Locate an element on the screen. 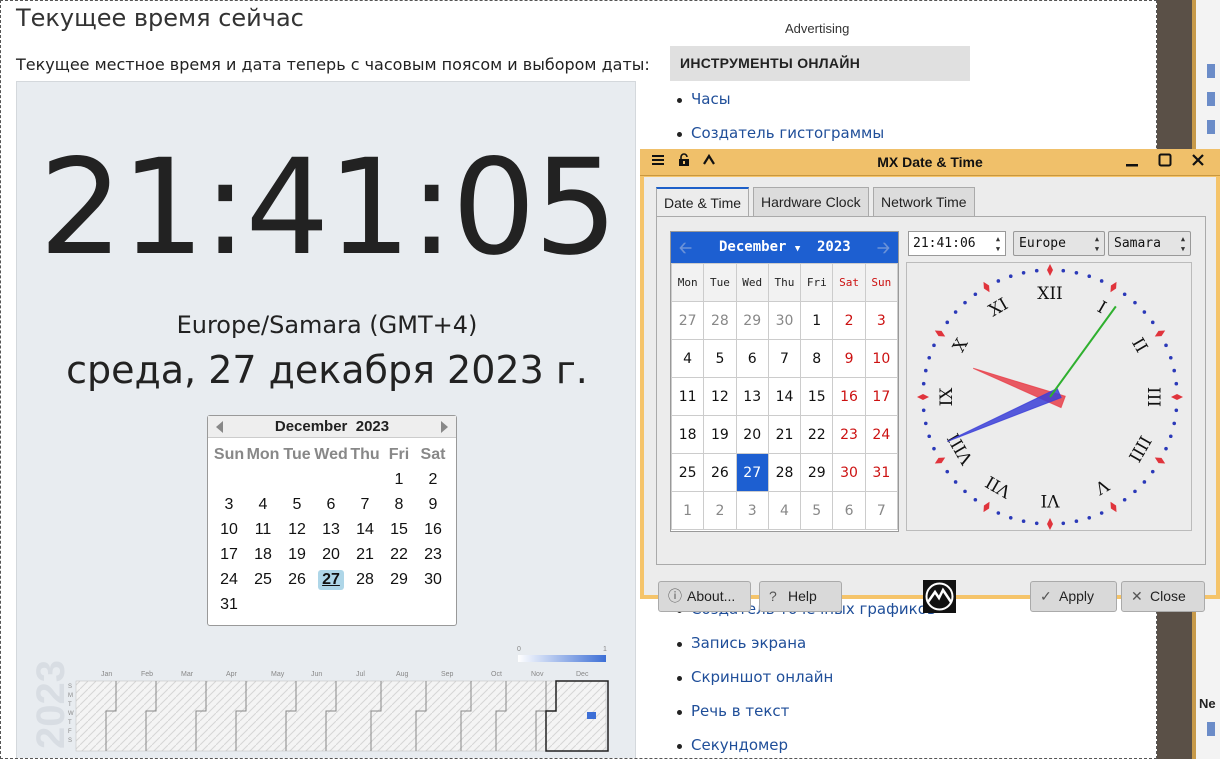  prev-month-icon: 🡠 is located at coordinates (685, 247).